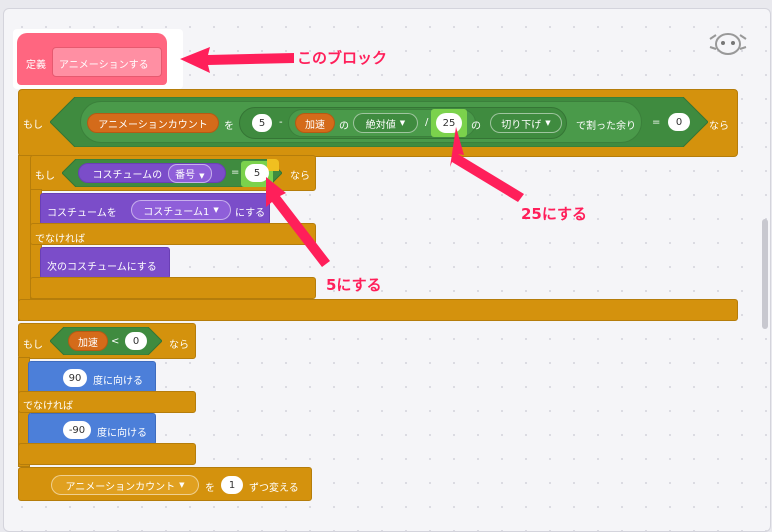 The height and width of the screenshot is (532, 772). Describe the element at coordinates (487, 164) in the screenshot. I see `arrow-to-25-icon` at that location.